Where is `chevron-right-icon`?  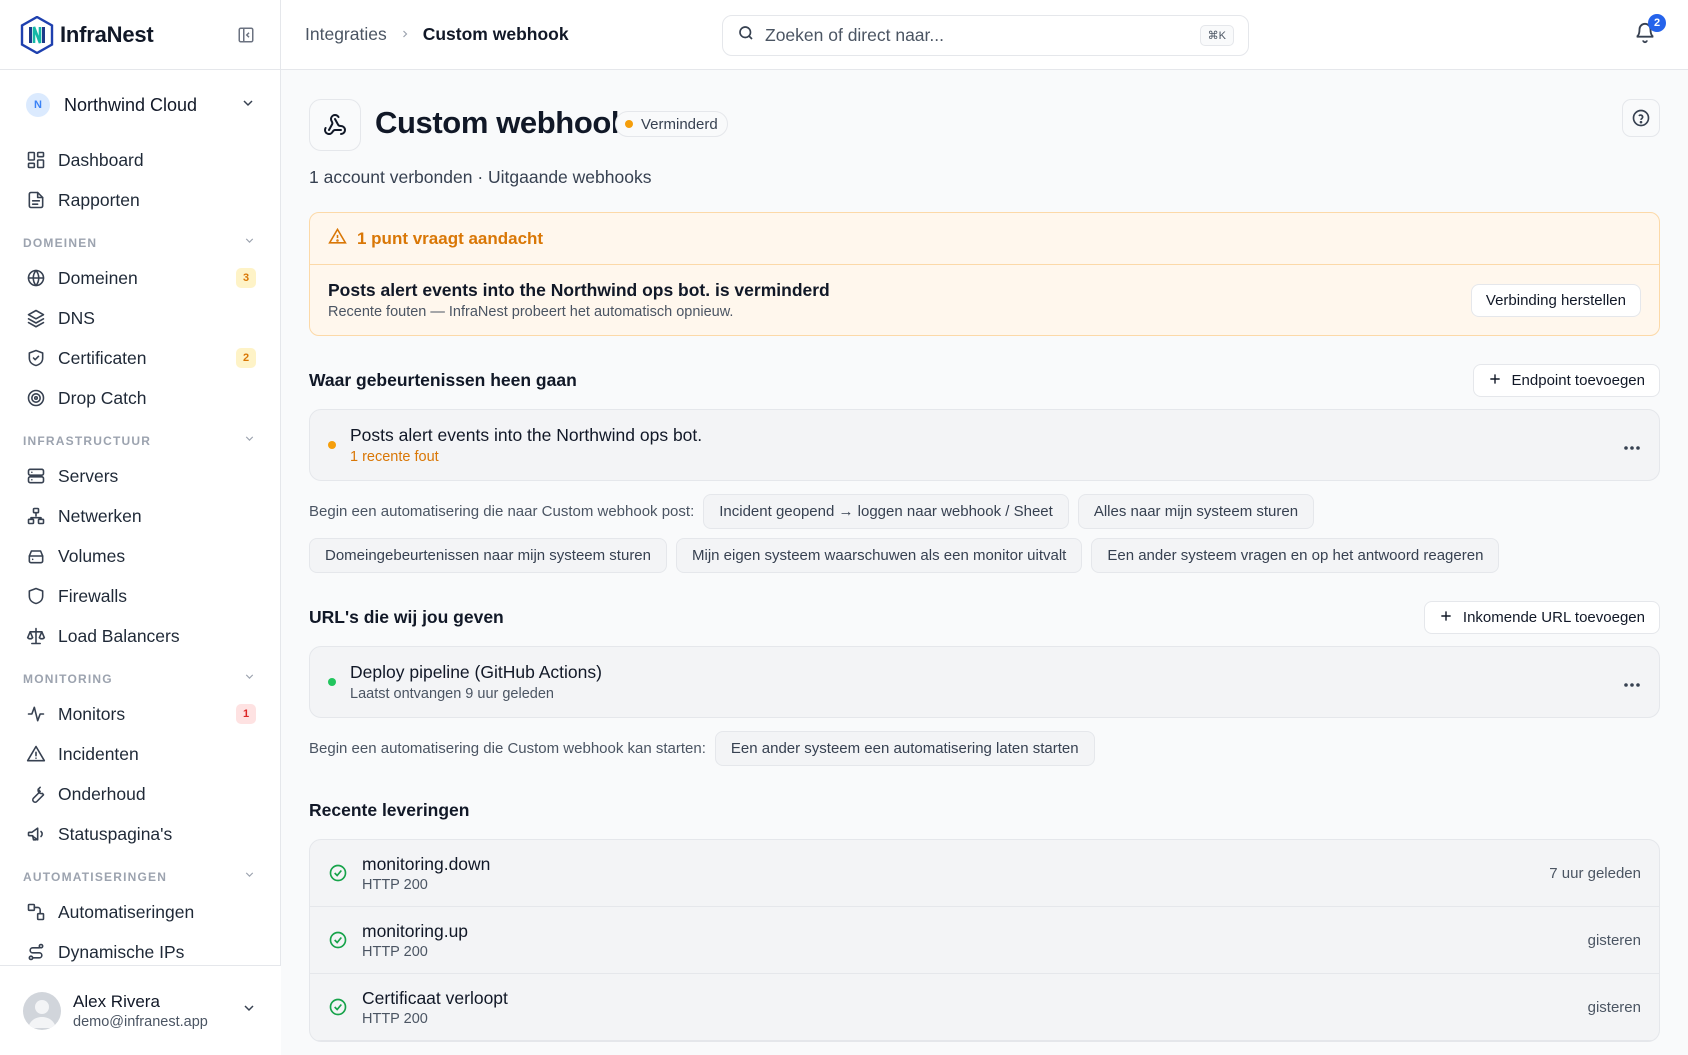 chevron-right-icon is located at coordinates (405, 34).